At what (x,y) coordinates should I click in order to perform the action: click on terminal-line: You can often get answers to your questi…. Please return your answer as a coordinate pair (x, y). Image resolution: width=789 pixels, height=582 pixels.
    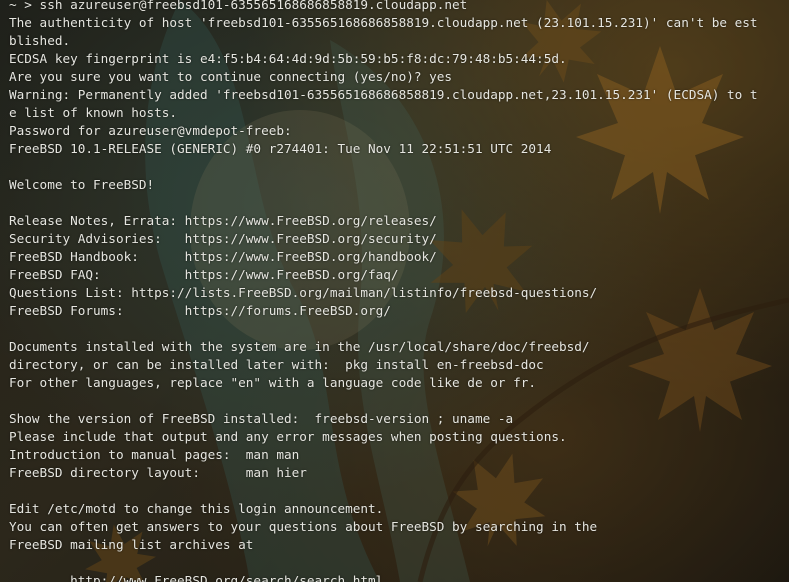
    Looking at the image, I should click on (303, 526).